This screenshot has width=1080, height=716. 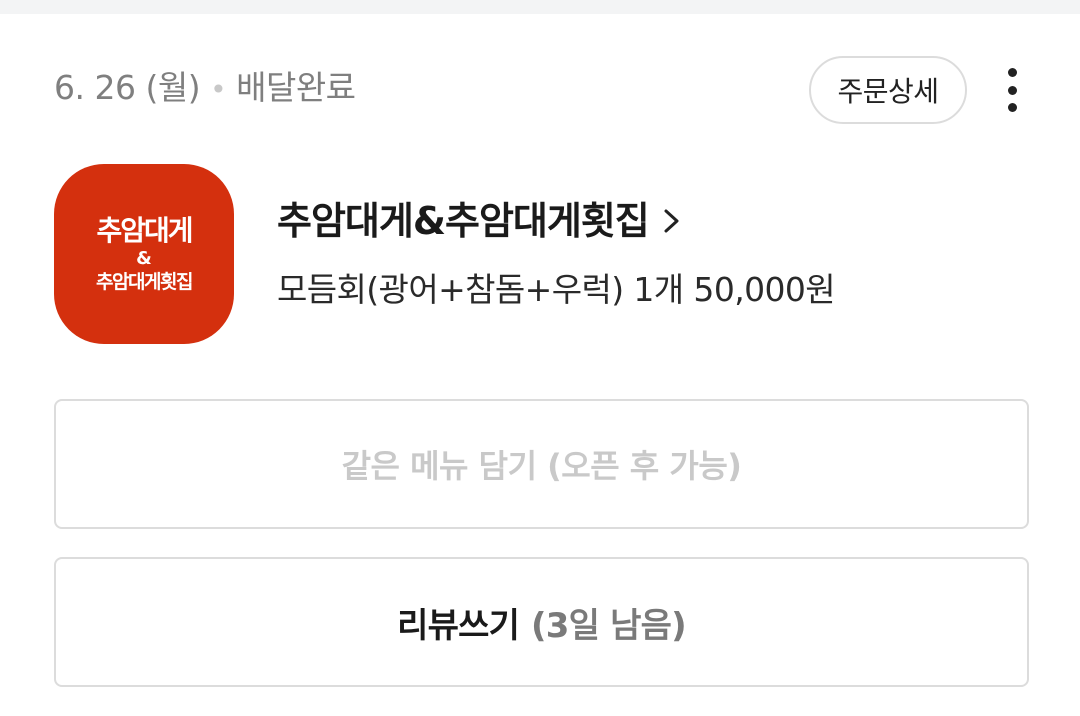 I want to click on order-header: 6. 26 (월) • 배달완료 주문상세, so click(x=544, y=90).